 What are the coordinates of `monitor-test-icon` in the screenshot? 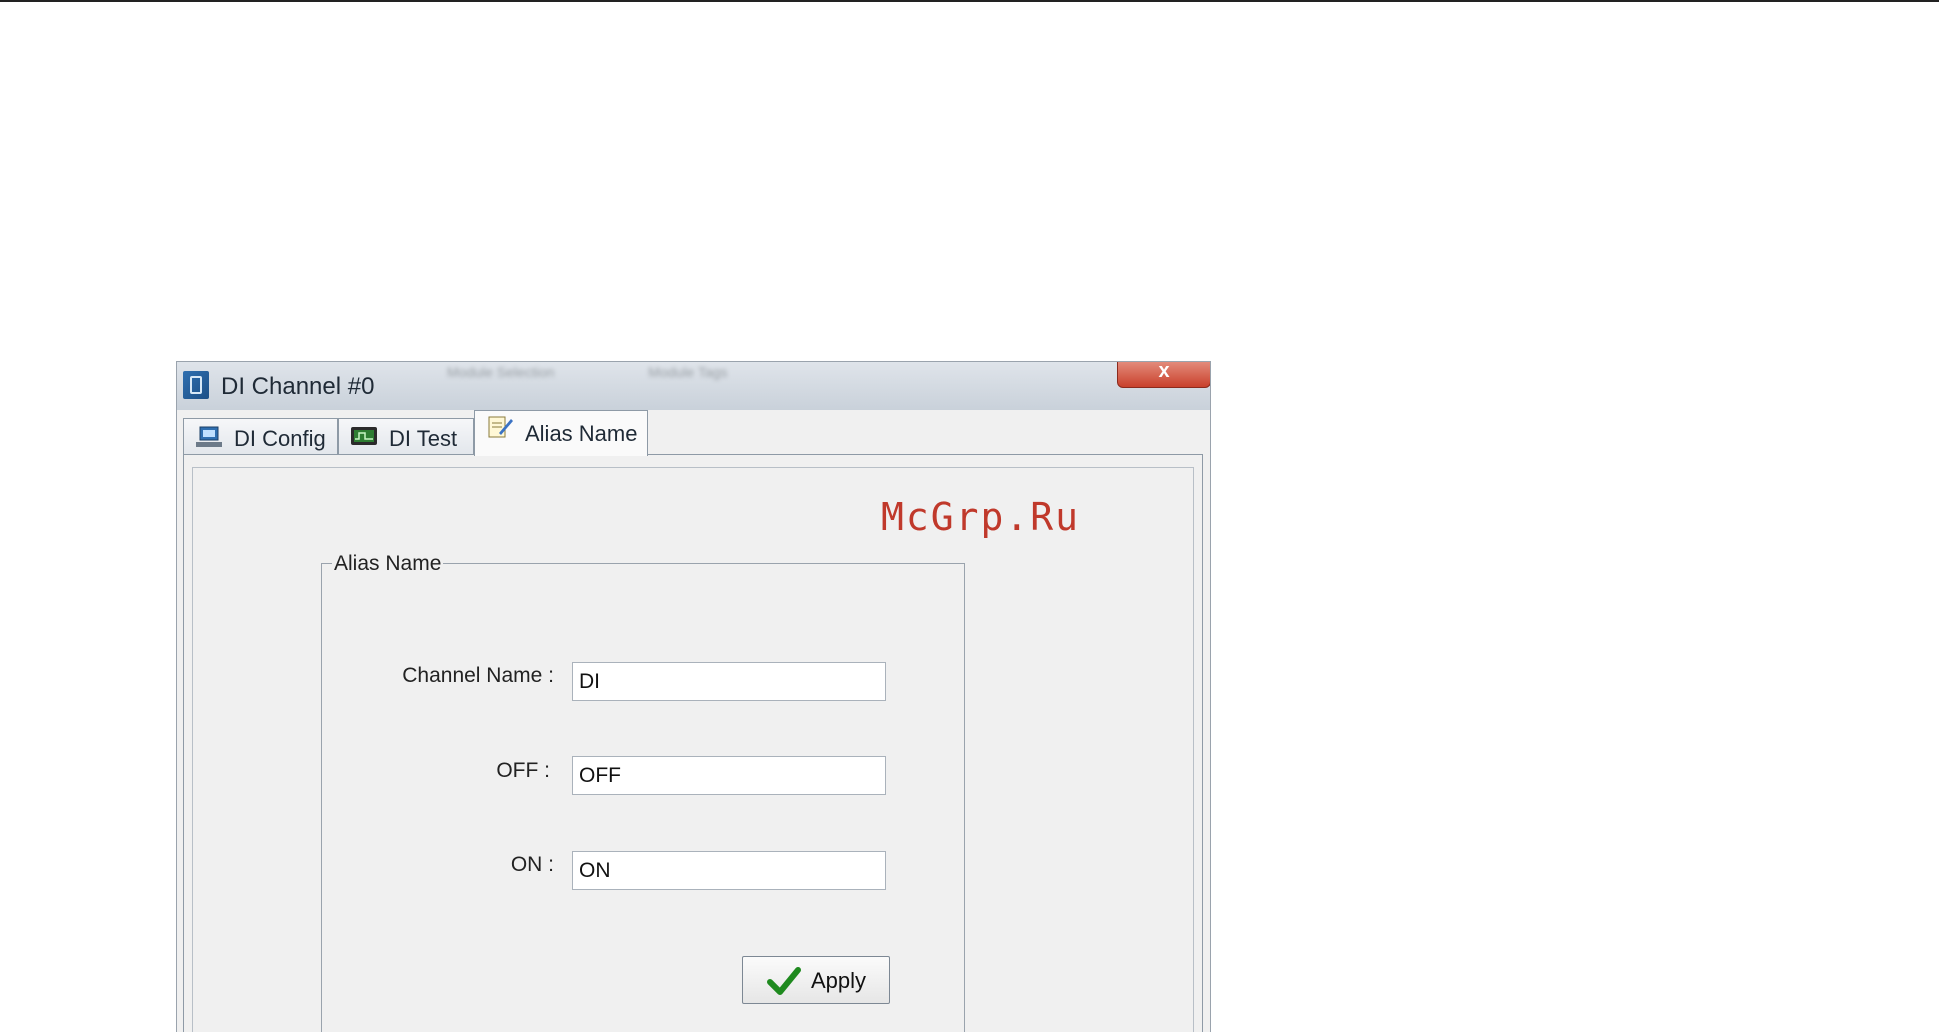 It's located at (364, 436).